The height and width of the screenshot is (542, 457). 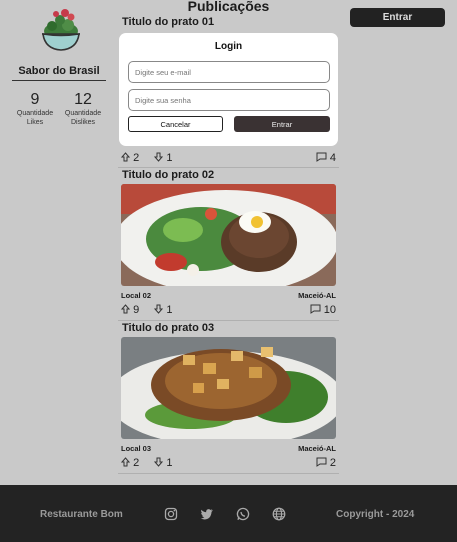 What do you see at coordinates (83, 109) in the screenshot?
I see `dislikes-stat: 12 Quantidade Dislikes` at bounding box center [83, 109].